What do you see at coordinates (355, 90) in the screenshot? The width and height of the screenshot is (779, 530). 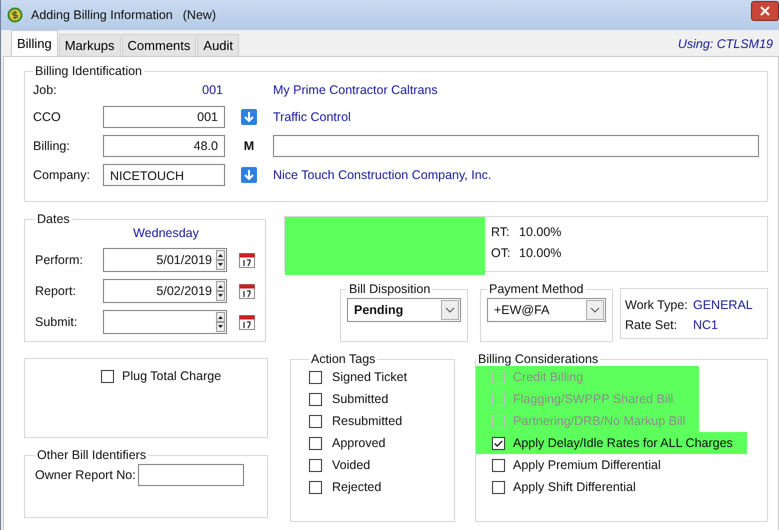 I see `job-description: My Prime Contractor Caltrans` at bounding box center [355, 90].